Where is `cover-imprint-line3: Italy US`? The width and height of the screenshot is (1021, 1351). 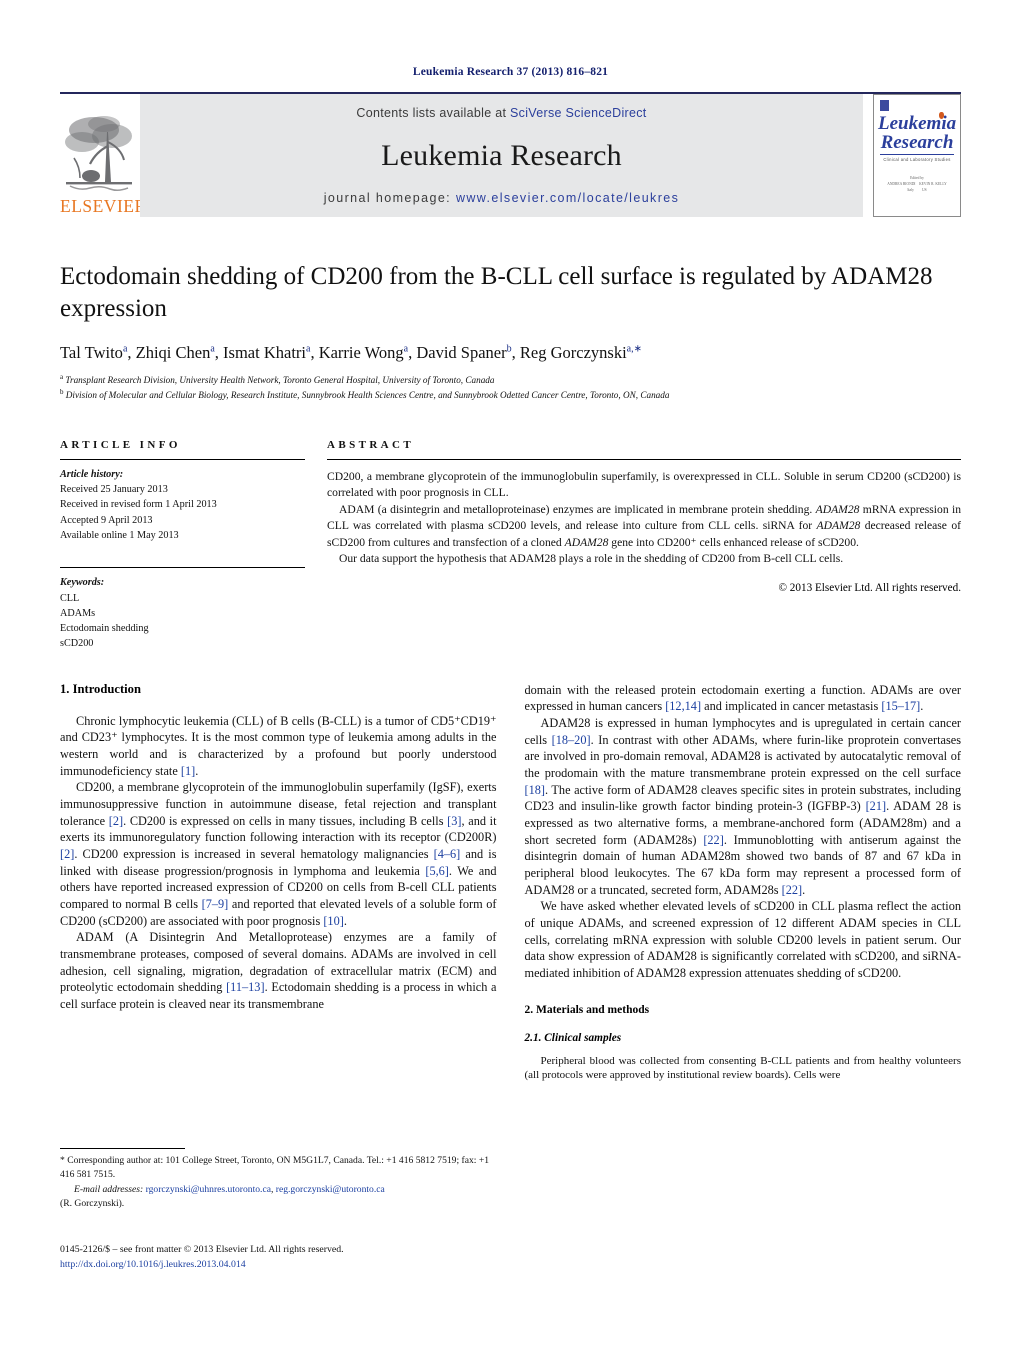
cover-imprint-line3: Italy US is located at coordinates (917, 189).